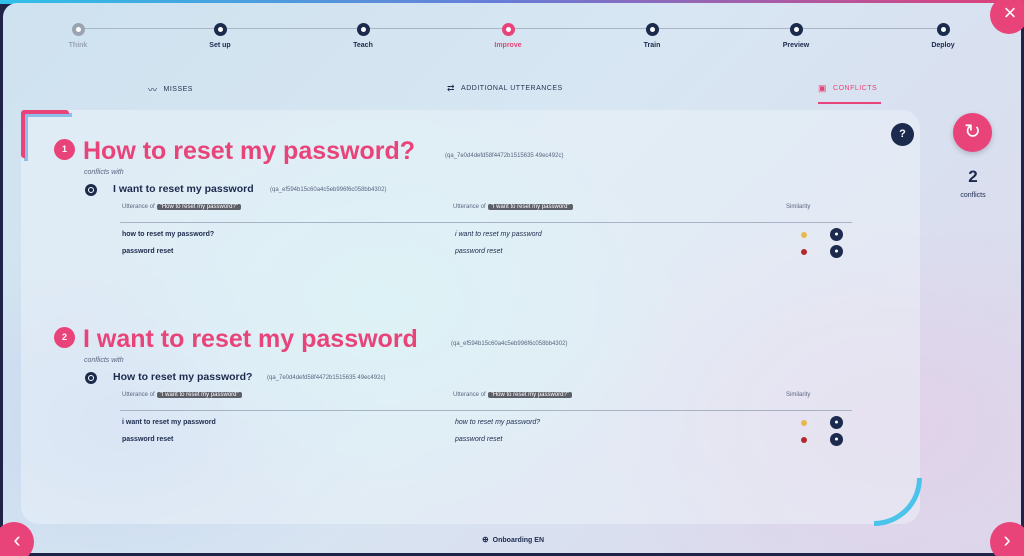  I want to click on conflicting-question-id: (qa_ef594b15c60a4c5eb996f6c058bb4302), so click(328, 190).